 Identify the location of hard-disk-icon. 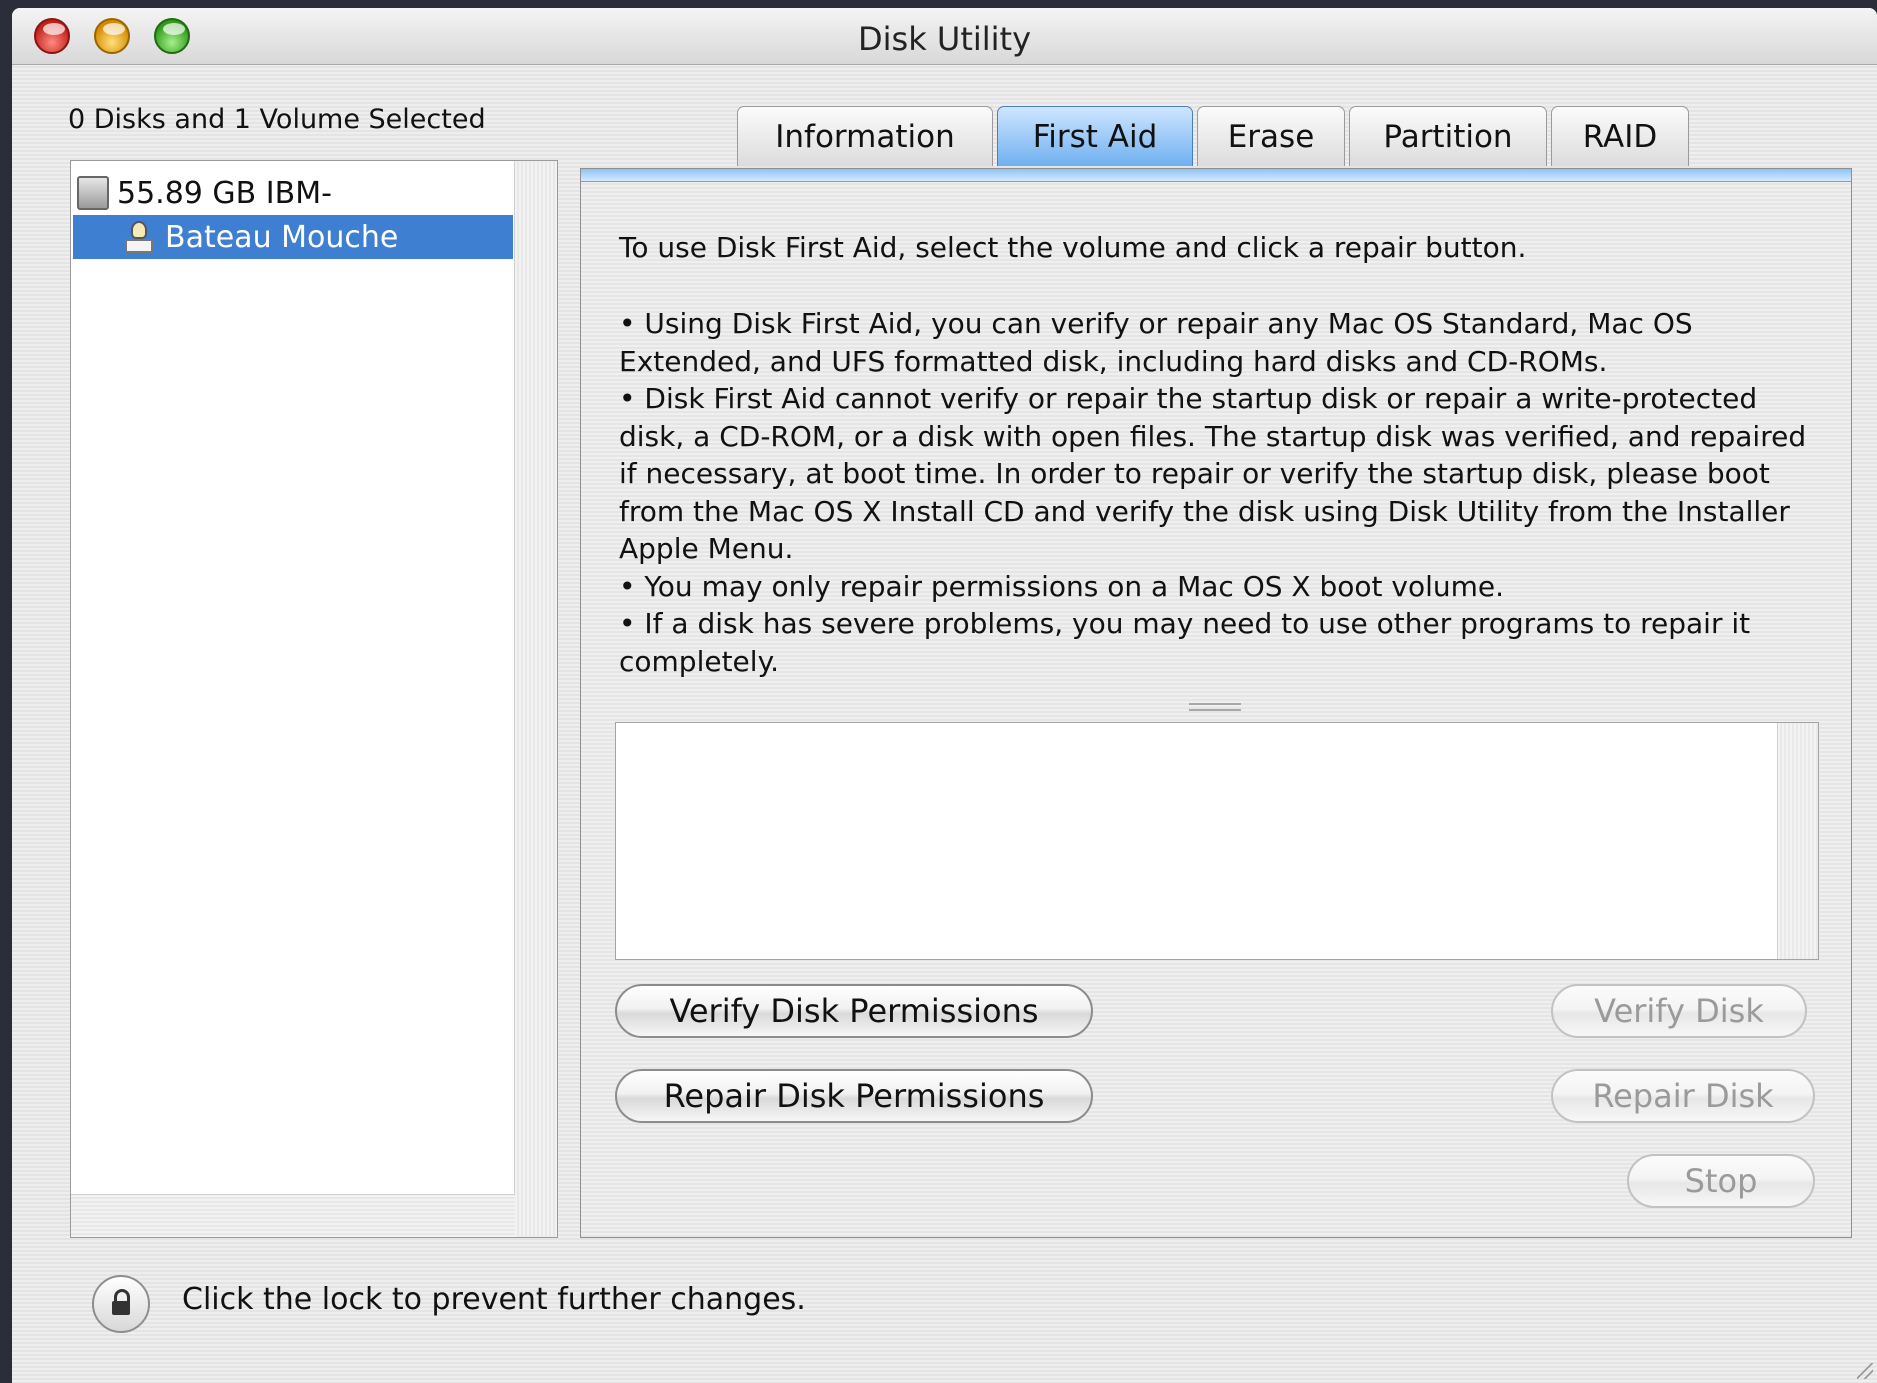
(93, 193).